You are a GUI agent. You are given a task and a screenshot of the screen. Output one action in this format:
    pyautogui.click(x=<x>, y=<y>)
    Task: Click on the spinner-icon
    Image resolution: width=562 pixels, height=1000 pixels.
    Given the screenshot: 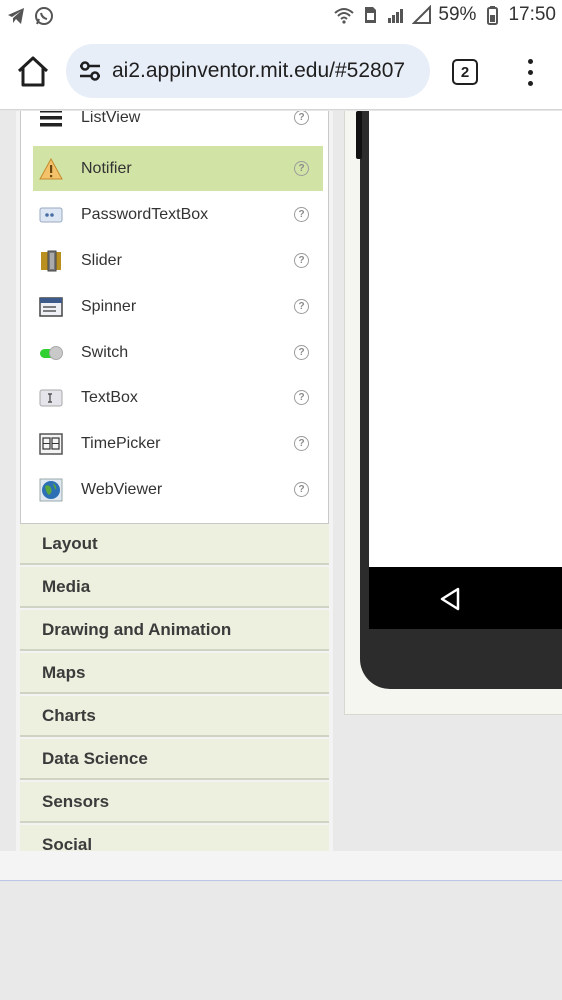 What is the action you would take?
    pyautogui.click(x=51, y=307)
    